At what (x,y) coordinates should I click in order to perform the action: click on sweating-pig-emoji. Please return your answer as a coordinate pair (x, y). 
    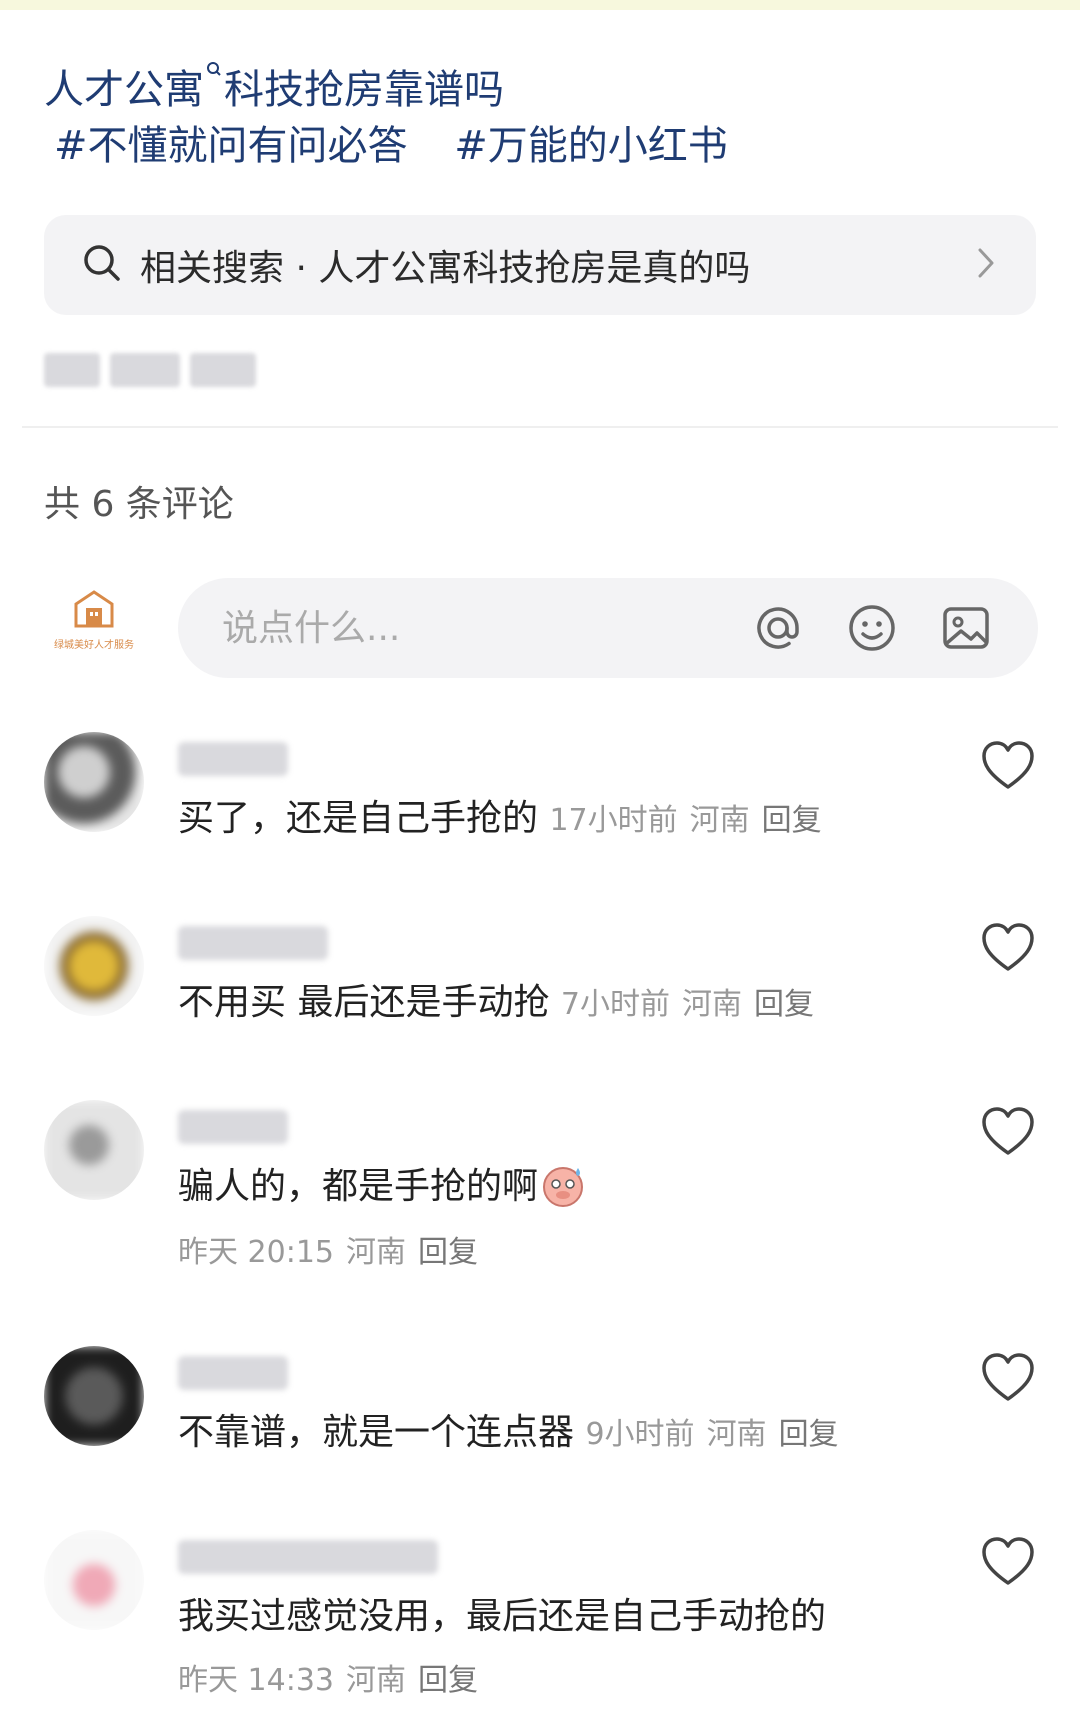
    Looking at the image, I should click on (563, 1185).